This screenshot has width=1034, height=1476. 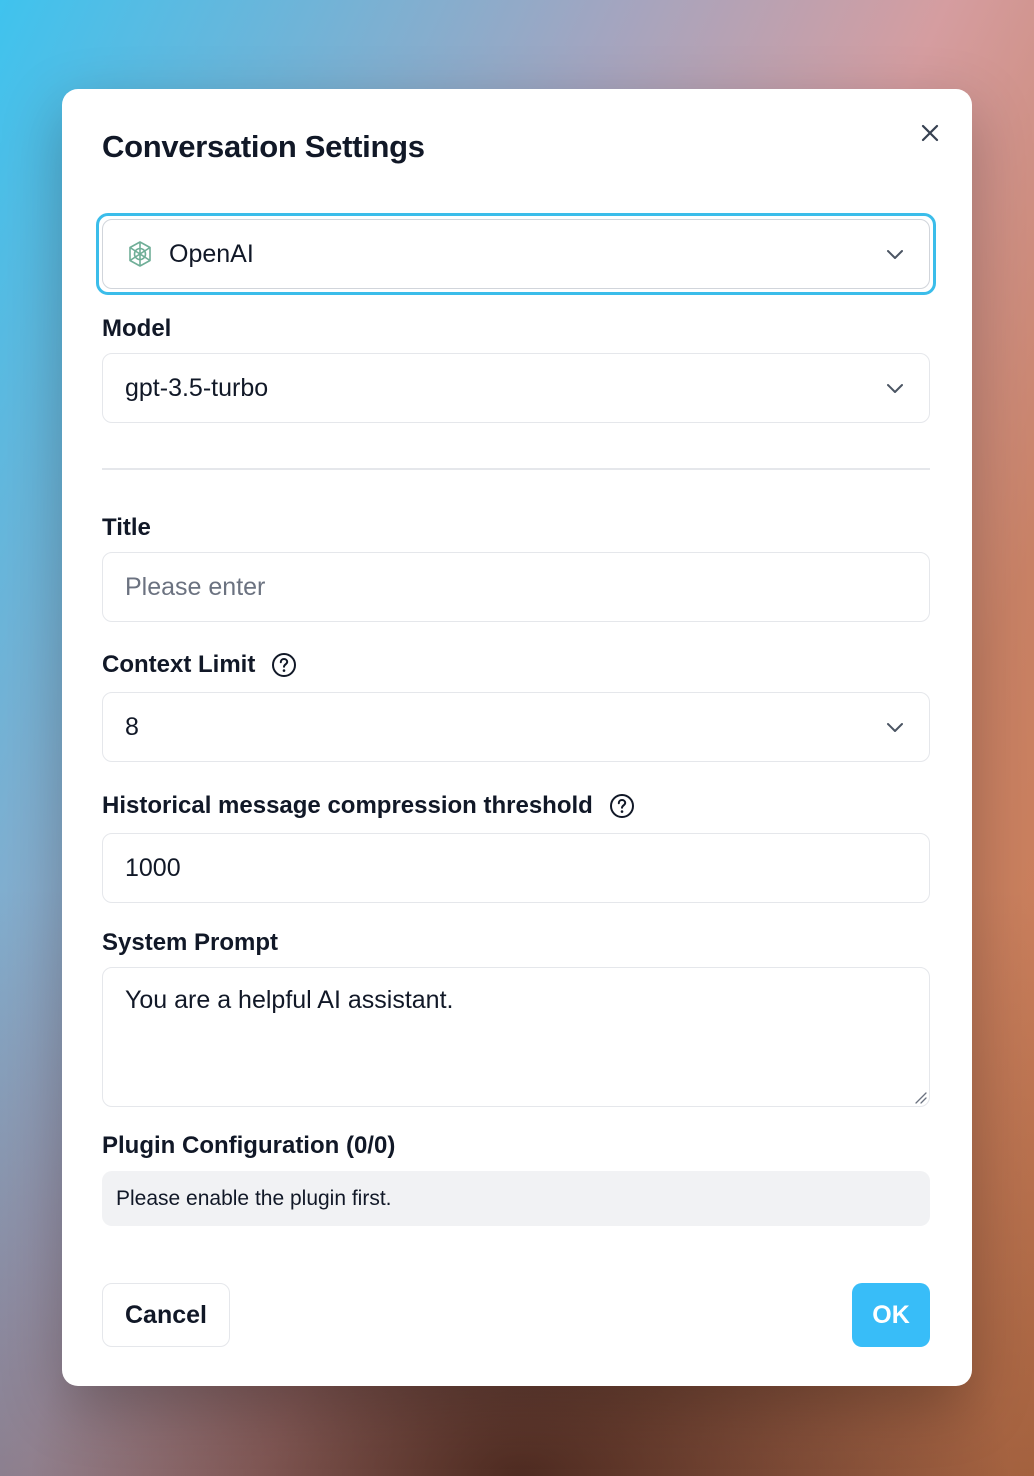 What do you see at coordinates (891, 1315) in the screenshot?
I see `ok-button: OK` at bounding box center [891, 1315].